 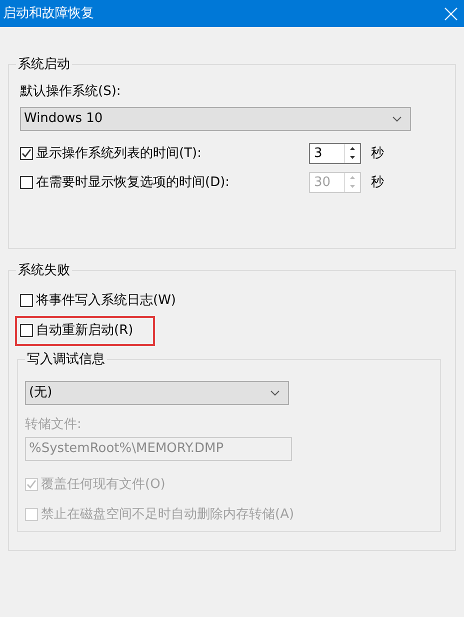 I want to click on group-title: 系统启动, so click(x=44, y=65).